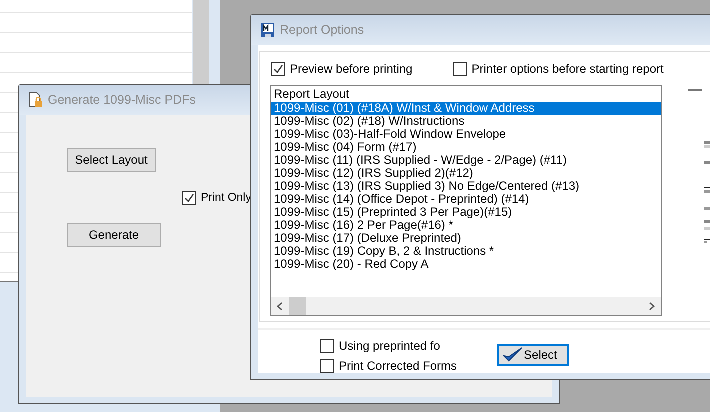 The height and width of the screenshot is (412, 710). What do you see at coordinates (114, 235) in the screenshot?
I see `generate-button: Generate` at bounding box center [114, 235].